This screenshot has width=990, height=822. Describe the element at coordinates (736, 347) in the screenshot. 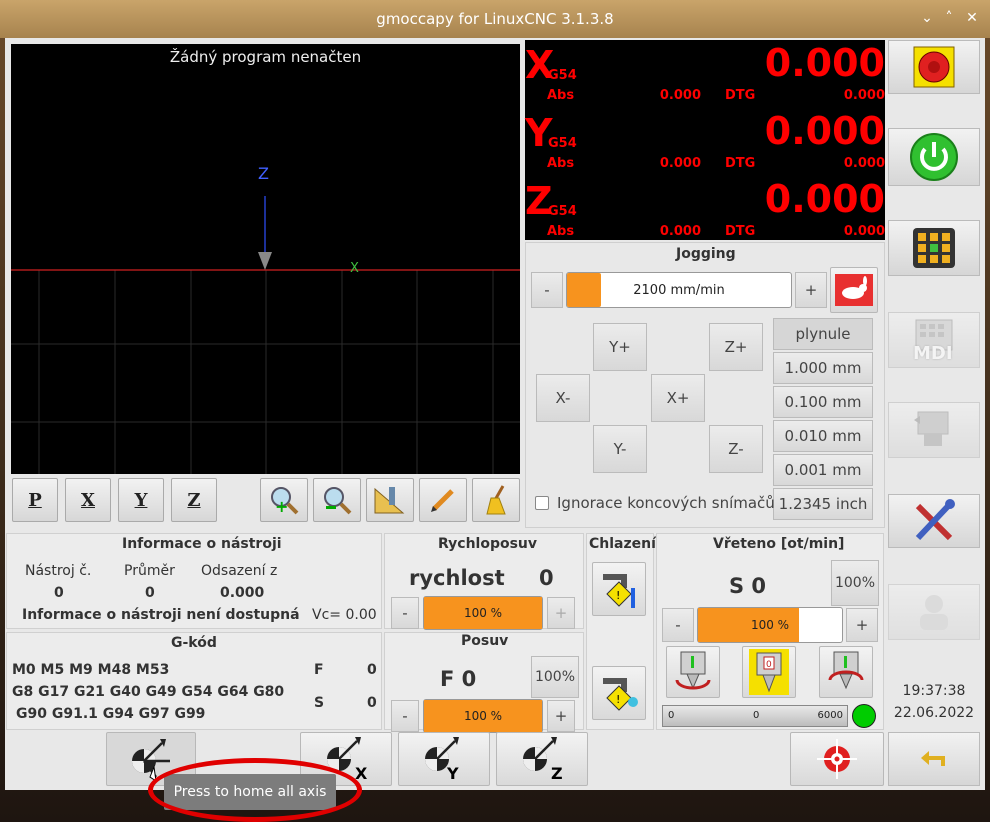

I see `jog-z-plus-button: Z+` at that location.